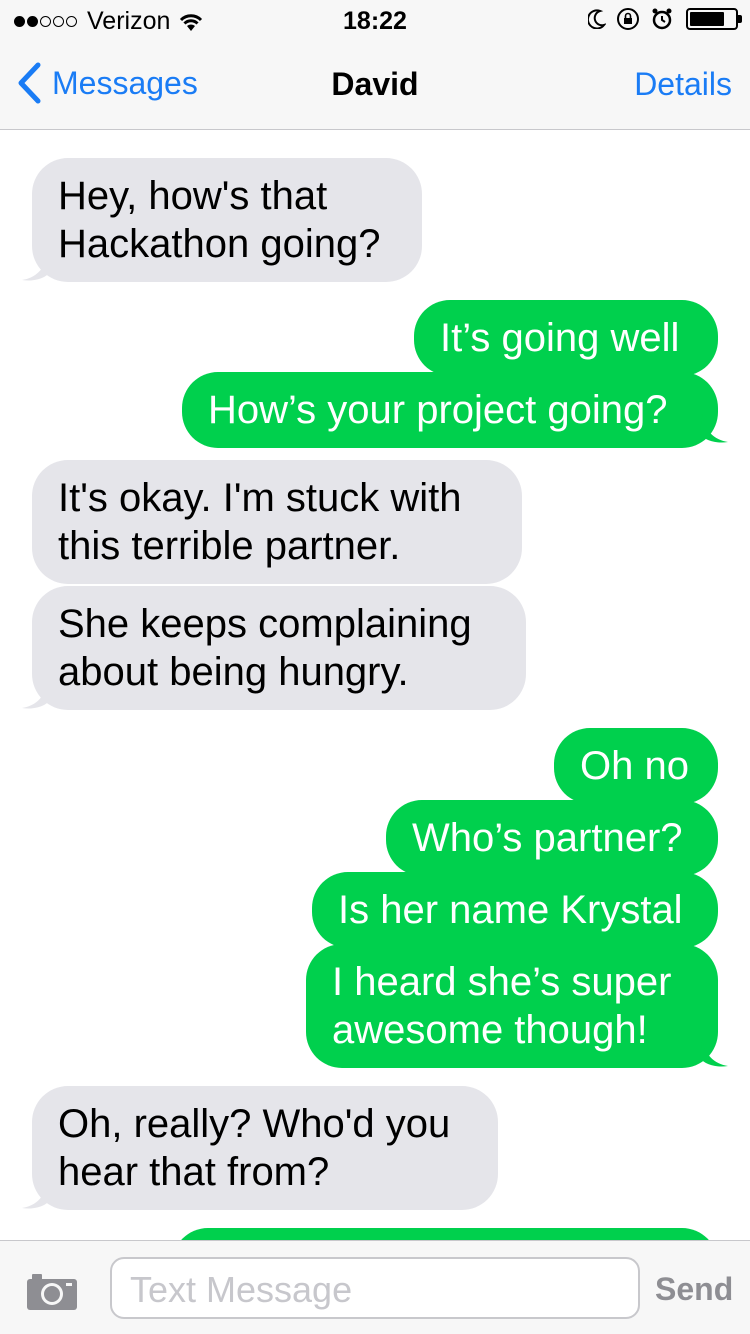  I want to click on message-text: It’s going well, so click(560, 338).